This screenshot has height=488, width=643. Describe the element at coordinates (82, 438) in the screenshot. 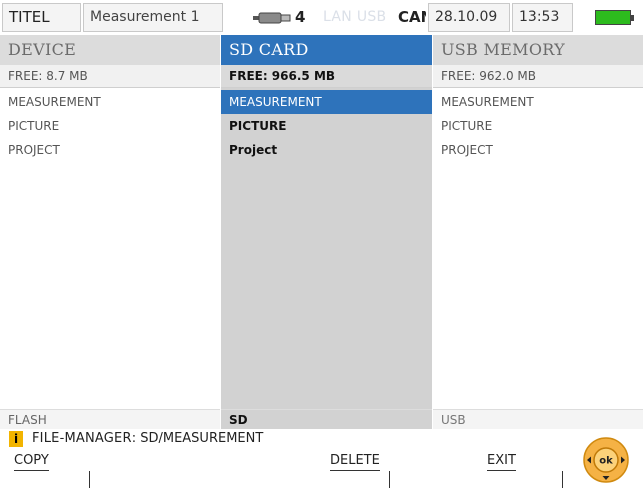

I see `info-key: FILE-MANAGER` at that location.